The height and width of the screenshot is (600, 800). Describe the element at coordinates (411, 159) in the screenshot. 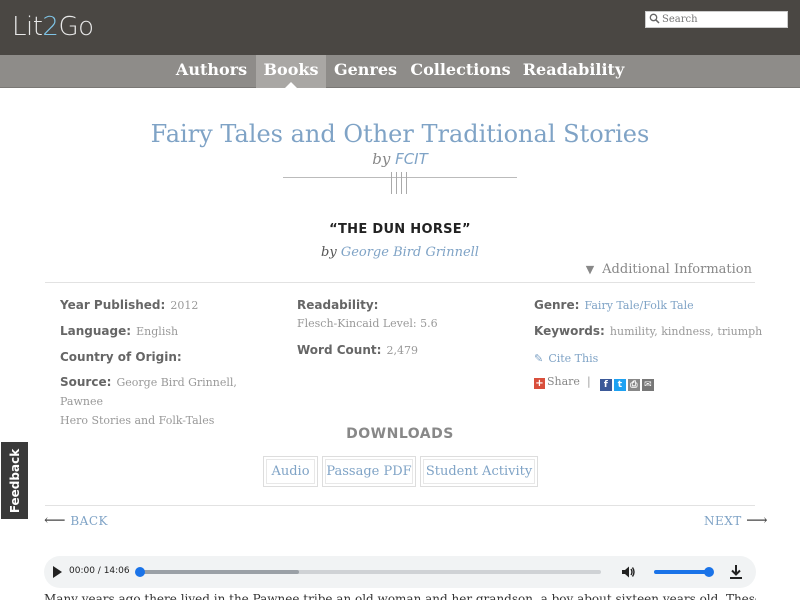

I see `collection-author-link: FCIT` at that location.